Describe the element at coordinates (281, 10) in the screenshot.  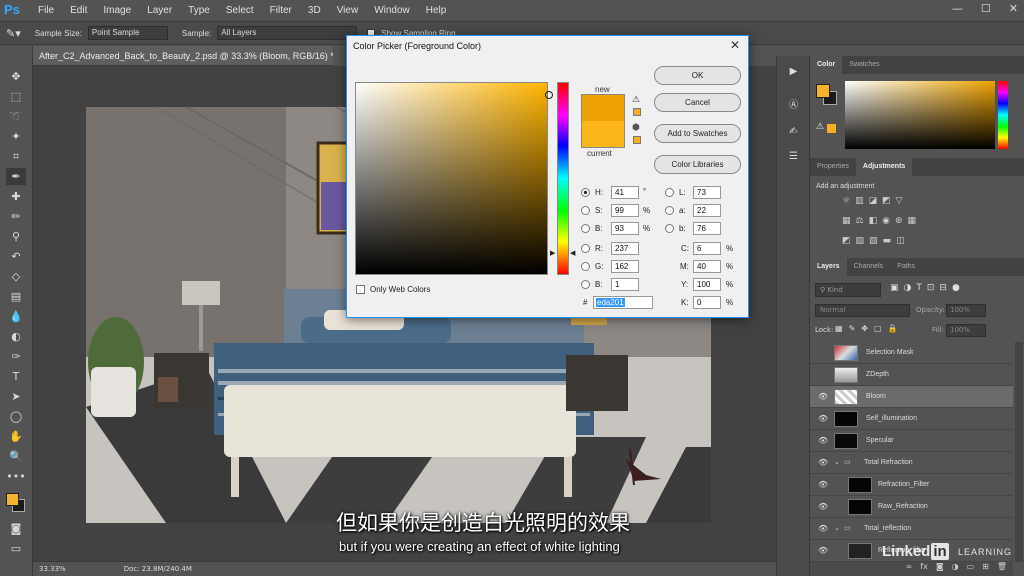
I see `menu-filter: Filter` at that location.